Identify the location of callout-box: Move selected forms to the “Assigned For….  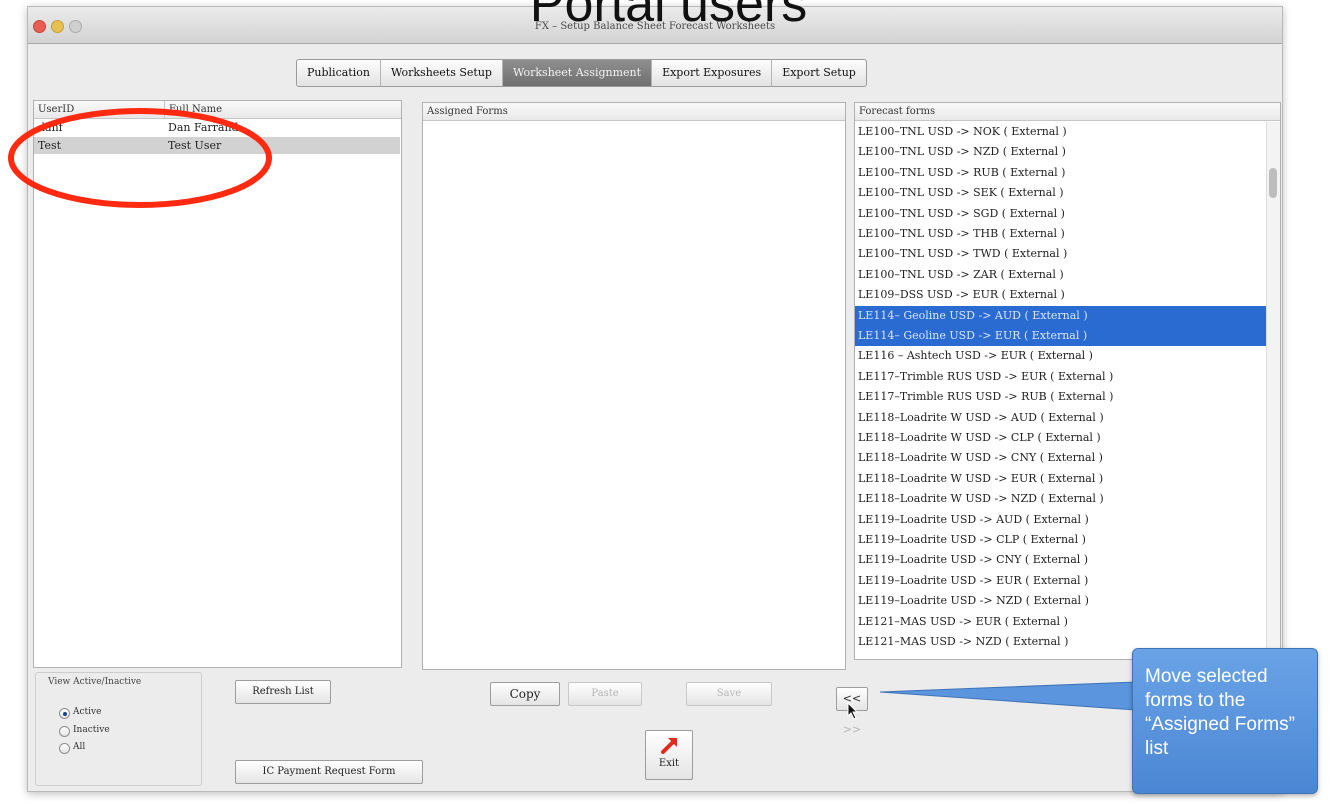
(1225, 721).